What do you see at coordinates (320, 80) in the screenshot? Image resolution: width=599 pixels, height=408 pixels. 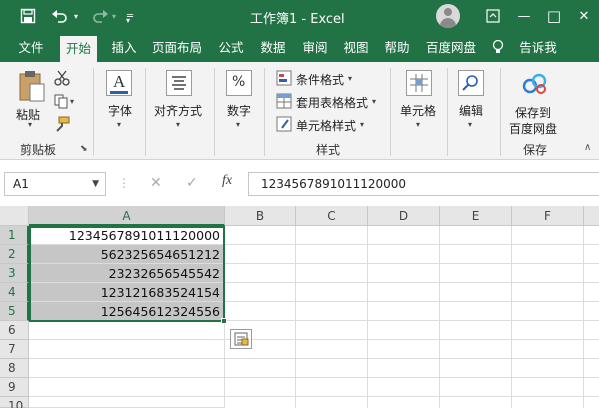 I see `conditional-formatting-label: 条件格式` at bounding box center [320, 80].